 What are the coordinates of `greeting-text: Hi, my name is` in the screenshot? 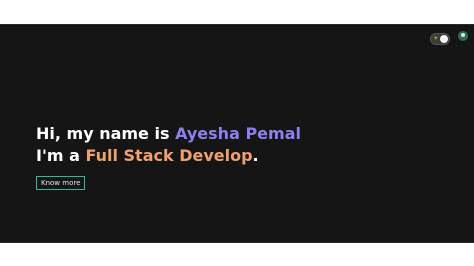 It's located at (106, 133).